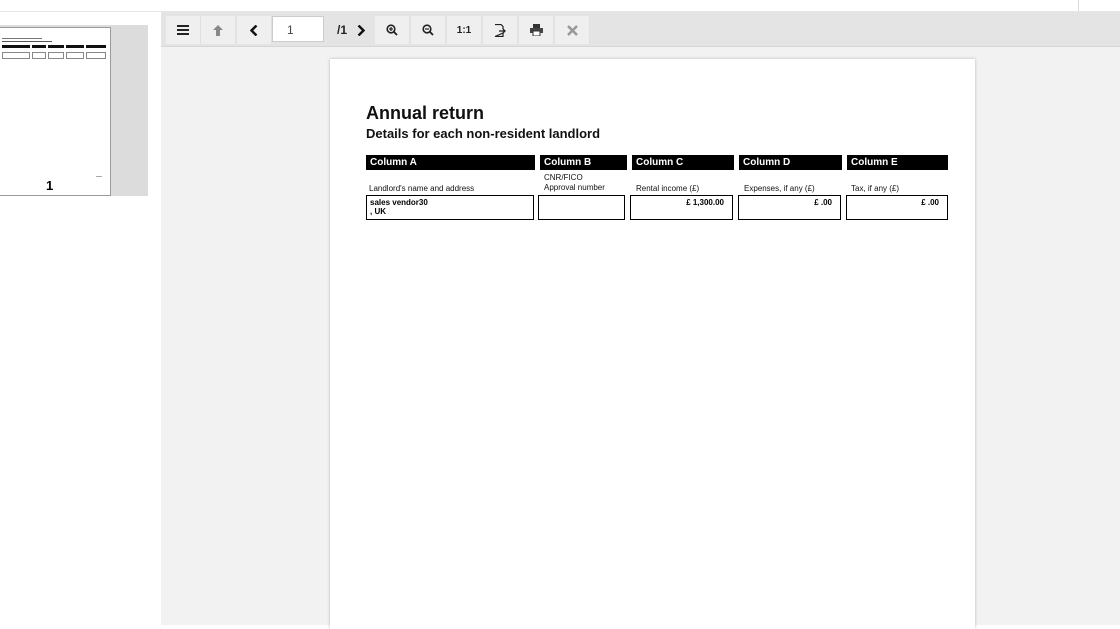 The image size is (1120, 629). Describe the element at coordinates (483, 133) in the screenshot. I see `document-subtitle: Details for each non-resident landlord` at that location.